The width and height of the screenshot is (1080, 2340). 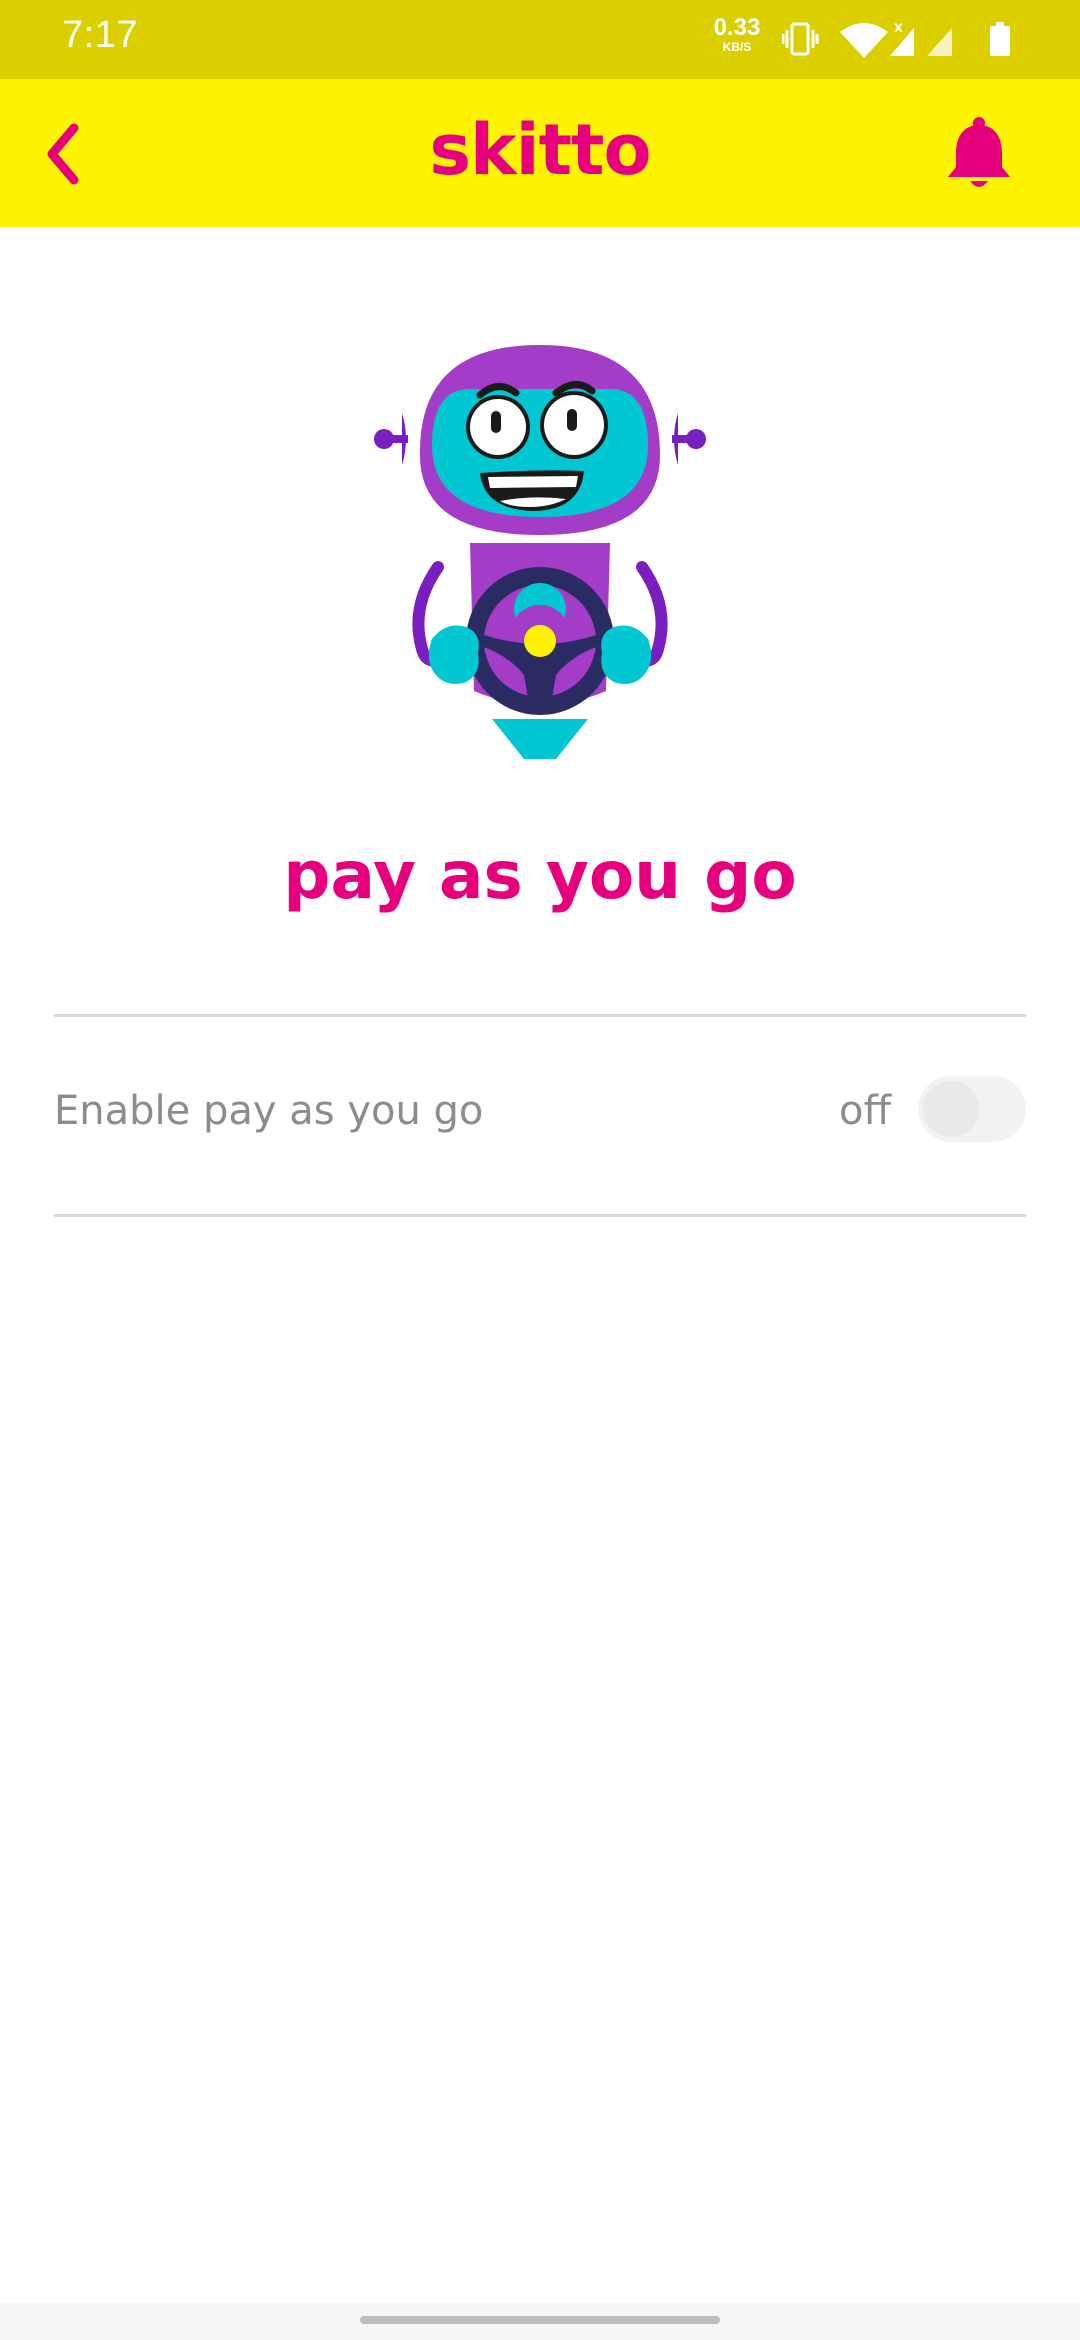 What do you see at coordinates (898, 27) in the screenshot?
I see `svg-text: x` at bounding box center [898, 27].